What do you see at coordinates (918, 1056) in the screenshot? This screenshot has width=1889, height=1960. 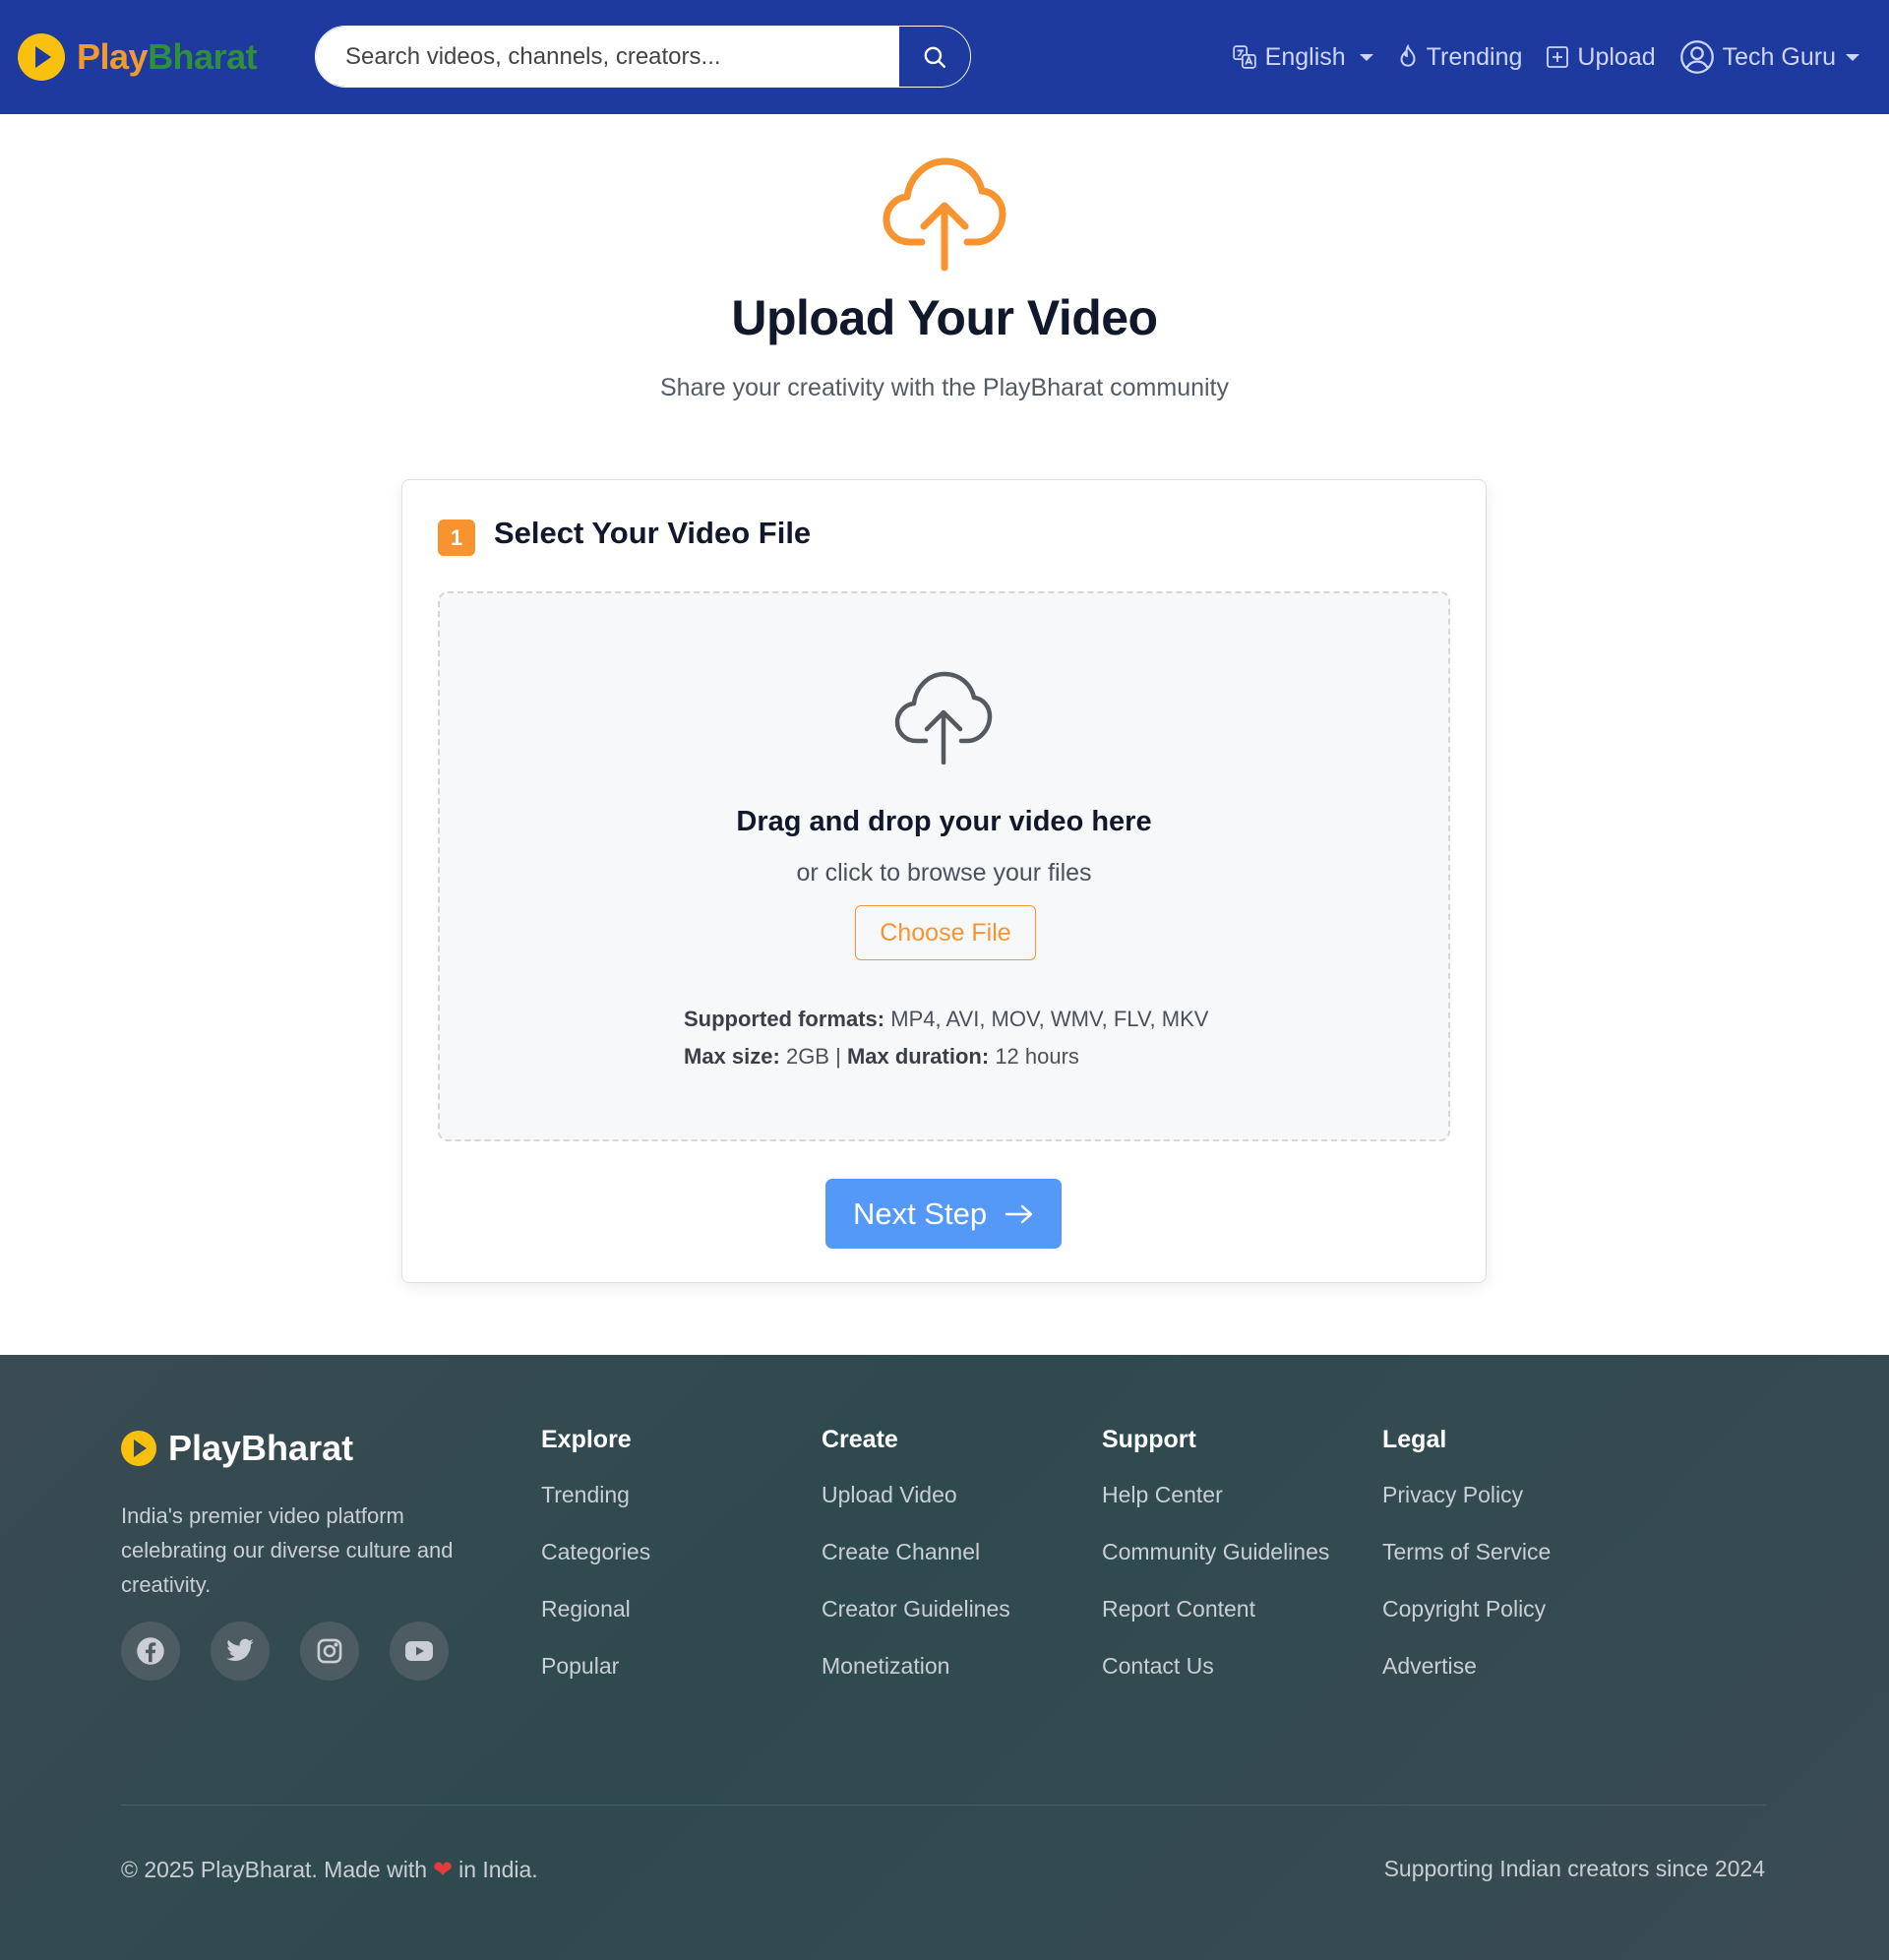 I see `maxduration-label: Max duration:` at bounding box center [918, 1056].